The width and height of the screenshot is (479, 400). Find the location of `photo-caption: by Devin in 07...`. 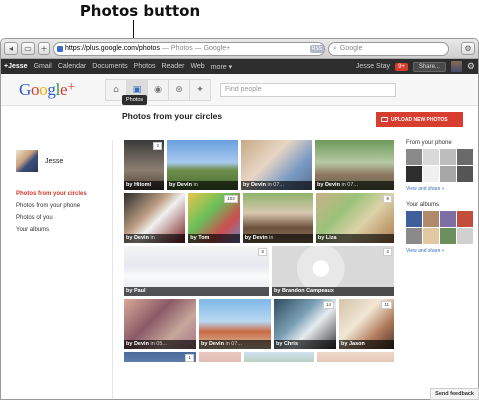

photo-caption: by Devin in 07... is located at coordinates (276, 185).